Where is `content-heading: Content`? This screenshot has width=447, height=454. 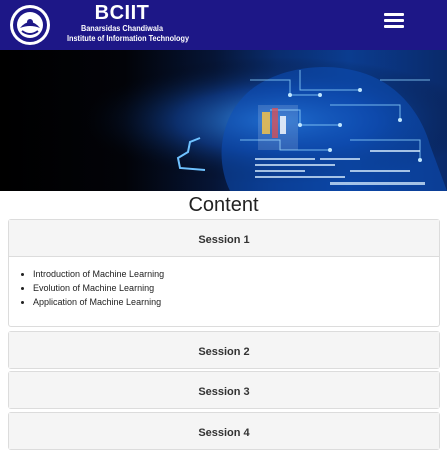 content-heading: Content is located at coordinates (223, 205).